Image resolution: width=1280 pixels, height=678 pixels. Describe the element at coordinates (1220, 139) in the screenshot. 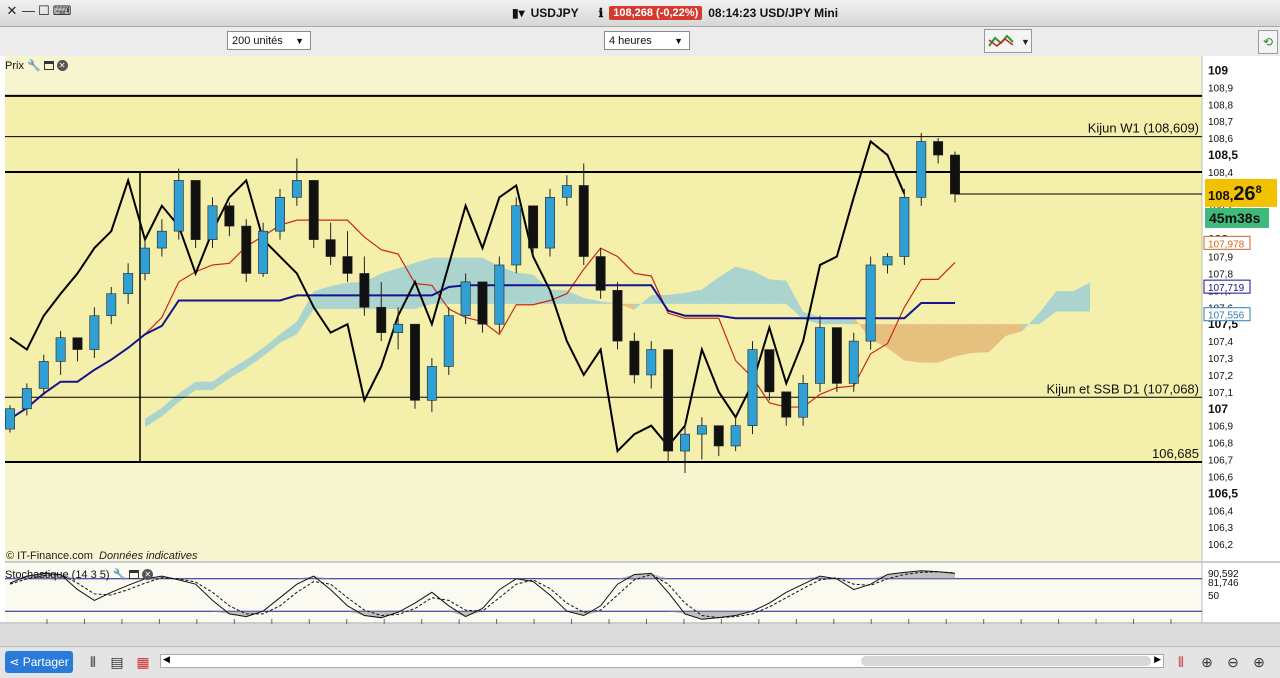

I see `price-tick-label: 108,6` at that location.